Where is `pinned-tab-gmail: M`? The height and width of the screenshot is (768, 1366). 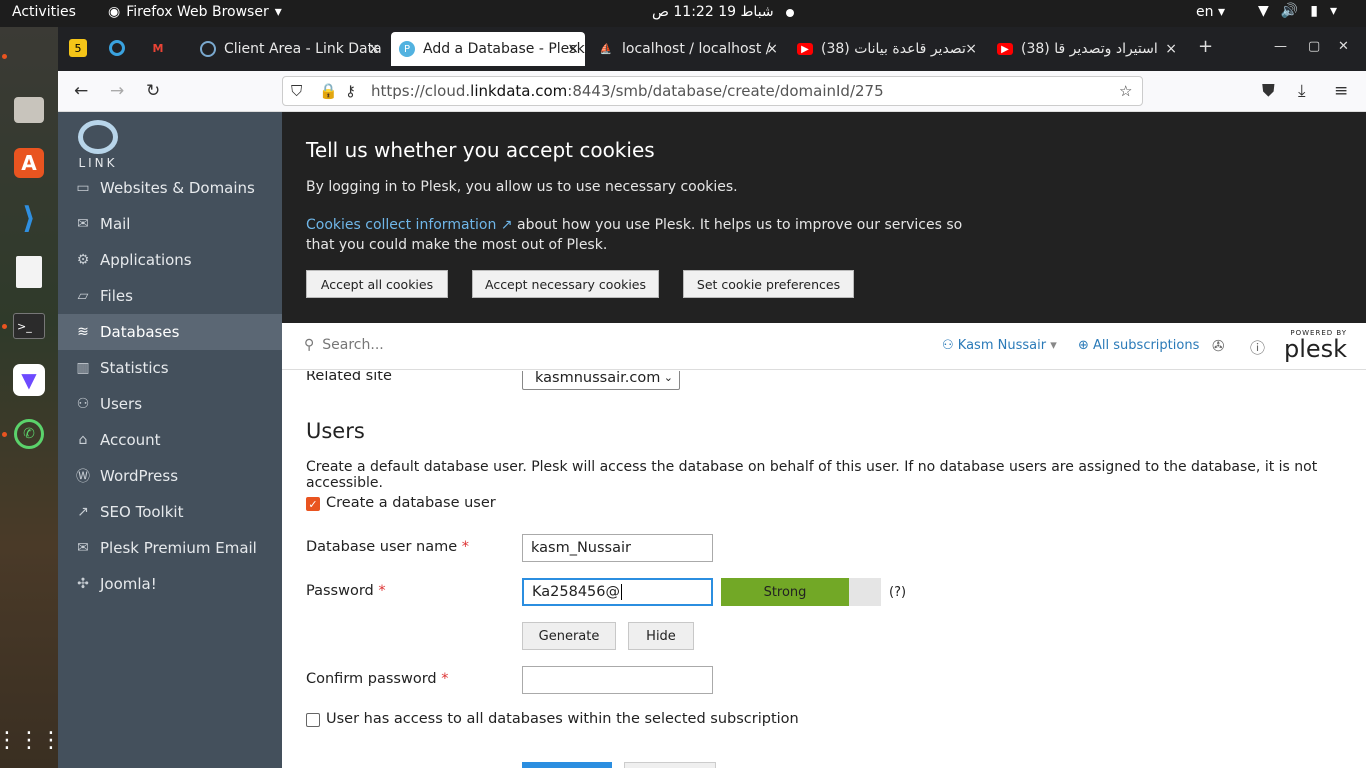 pinned-tab-gmail: M is located at coordinates (158, 48).